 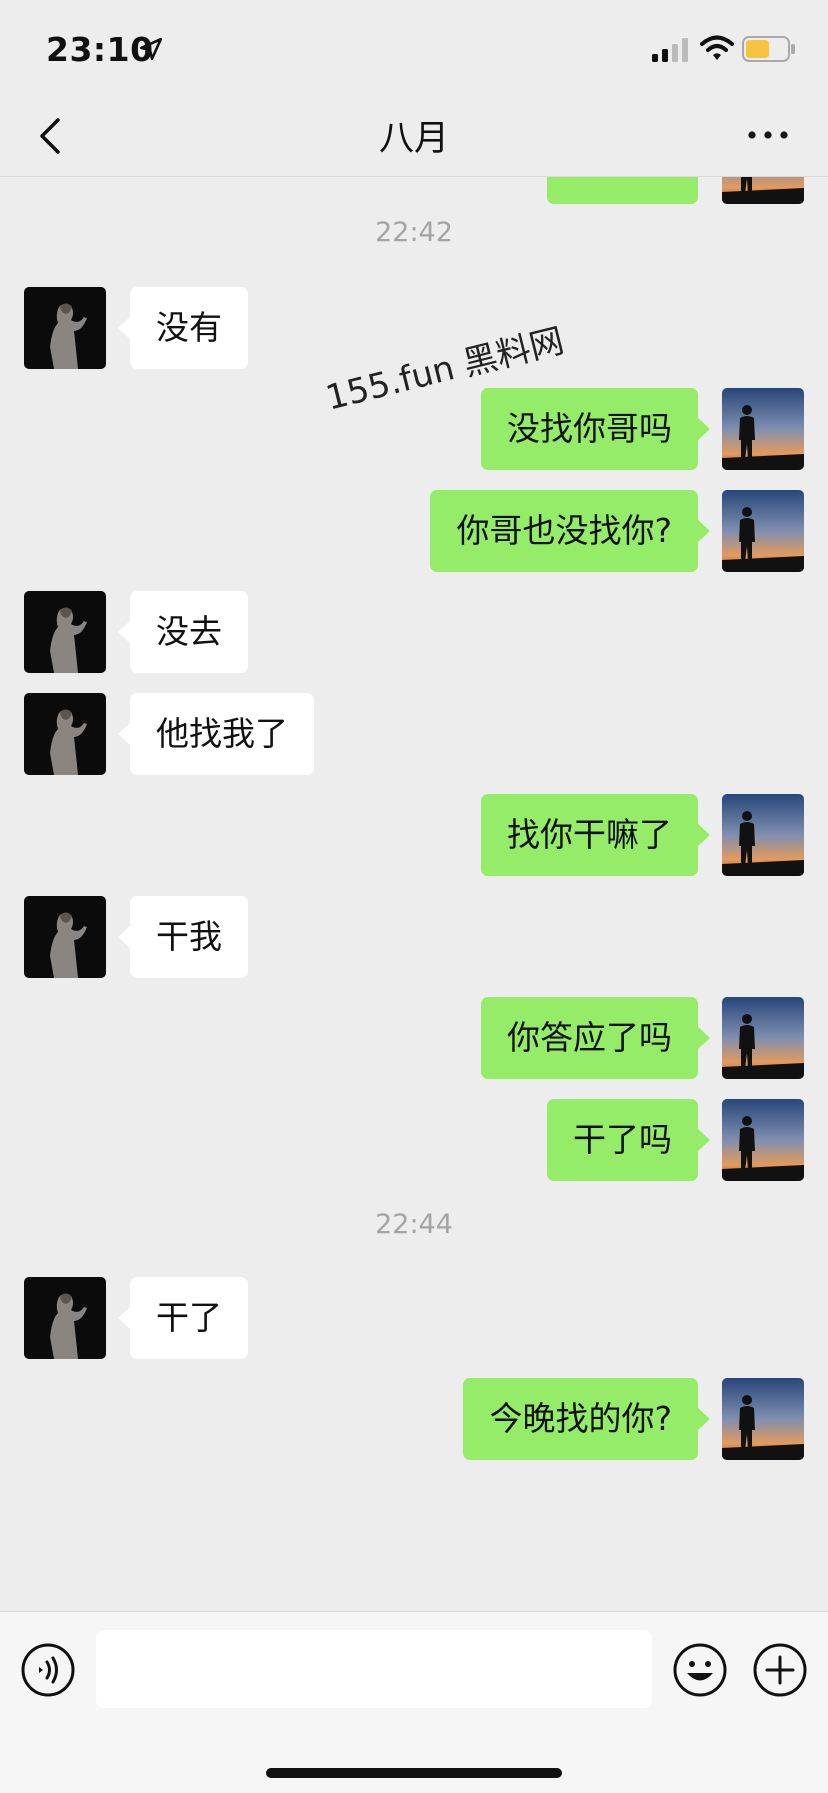 What do you see at coordinates (183, 1318) in the screenshot?
I see `incoming-message-bubble: 干了` at bounding box center [183, 1318].